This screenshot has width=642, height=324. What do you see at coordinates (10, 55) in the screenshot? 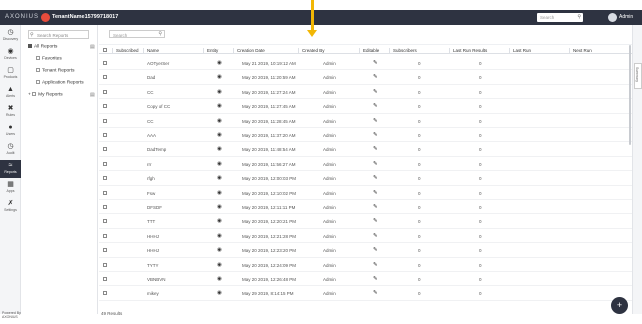
I see `nav-item-devices: ◉ Devices` at bounding box center [10, 55].